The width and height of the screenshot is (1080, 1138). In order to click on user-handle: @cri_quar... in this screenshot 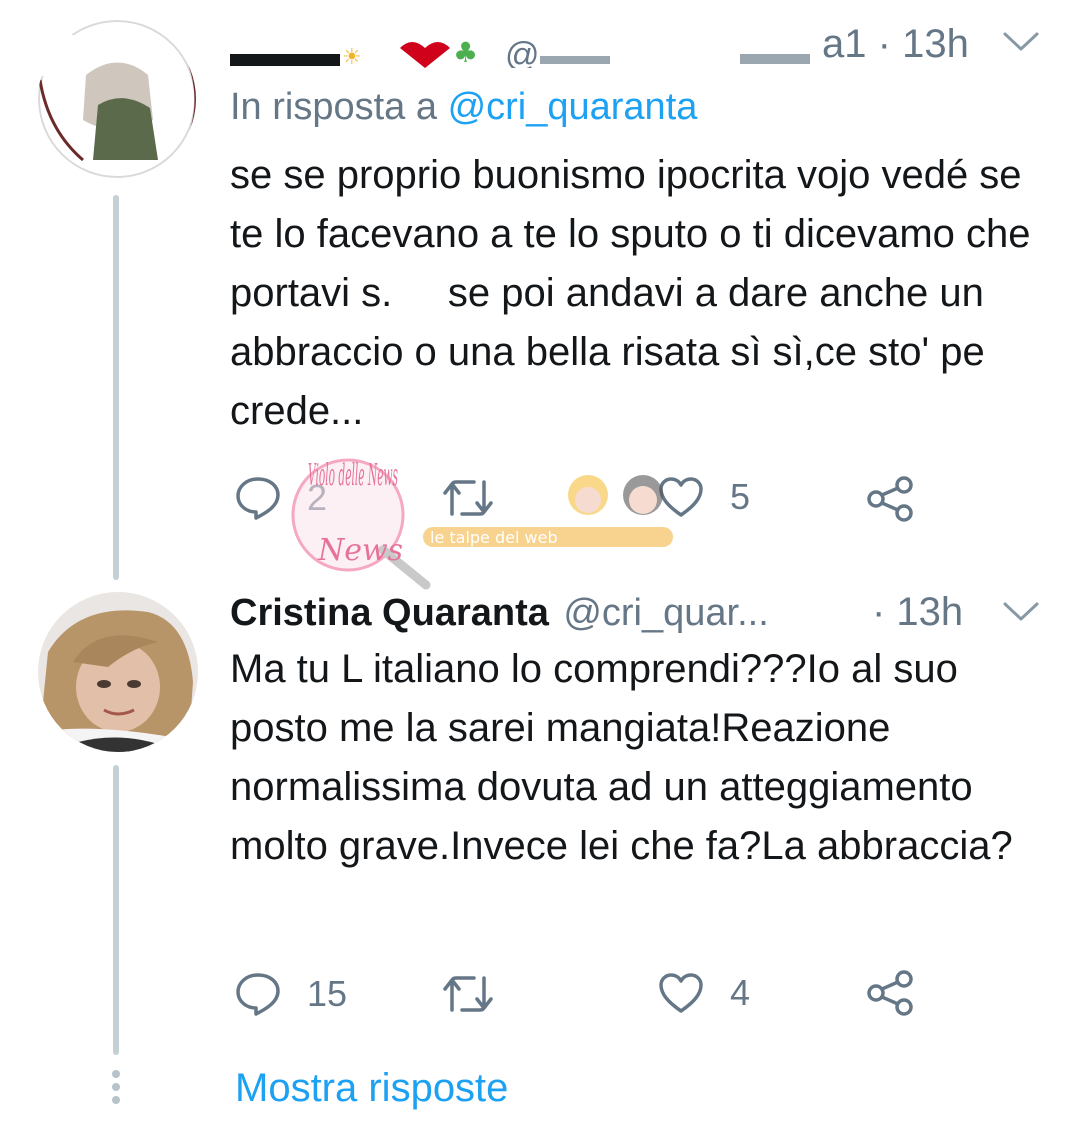, I will do `click(665, 613)`.